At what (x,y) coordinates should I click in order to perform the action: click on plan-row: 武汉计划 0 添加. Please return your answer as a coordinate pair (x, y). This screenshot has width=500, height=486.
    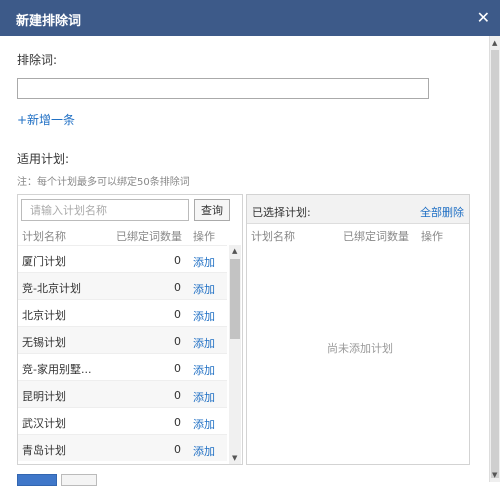
    Looking at the image, I should click on (122, 420).